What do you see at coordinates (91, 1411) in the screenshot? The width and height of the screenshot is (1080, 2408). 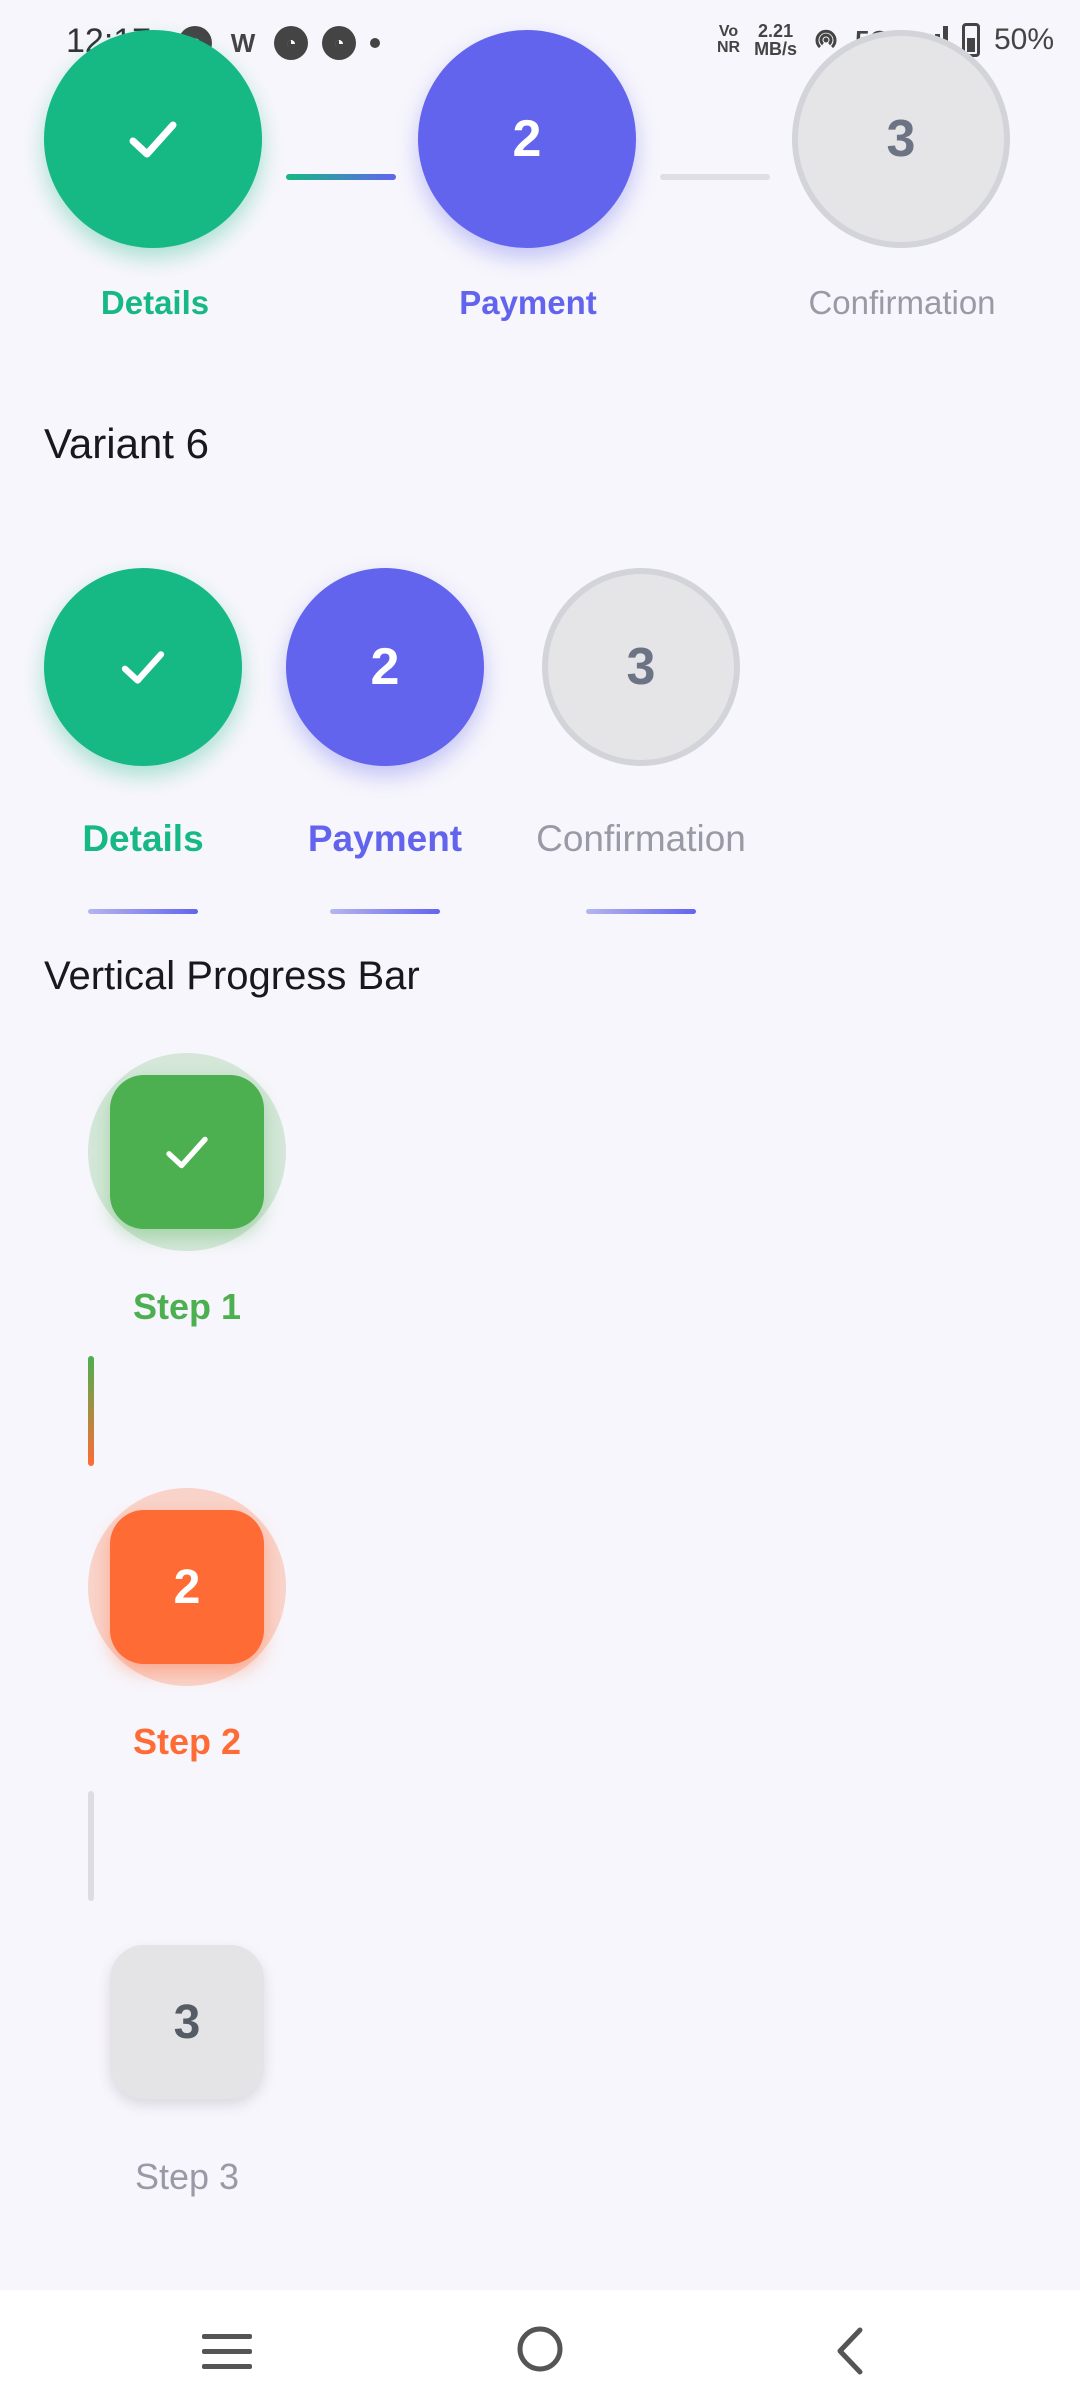 I see `step-1-connector` at bounding box center [91, 1411].